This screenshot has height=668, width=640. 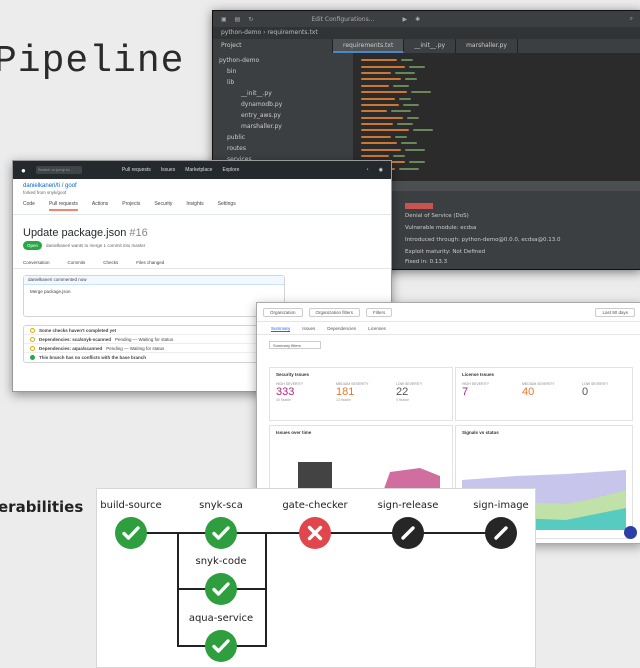 I want to click on tree-item: marshaller.py, so click(x=283, y=128).